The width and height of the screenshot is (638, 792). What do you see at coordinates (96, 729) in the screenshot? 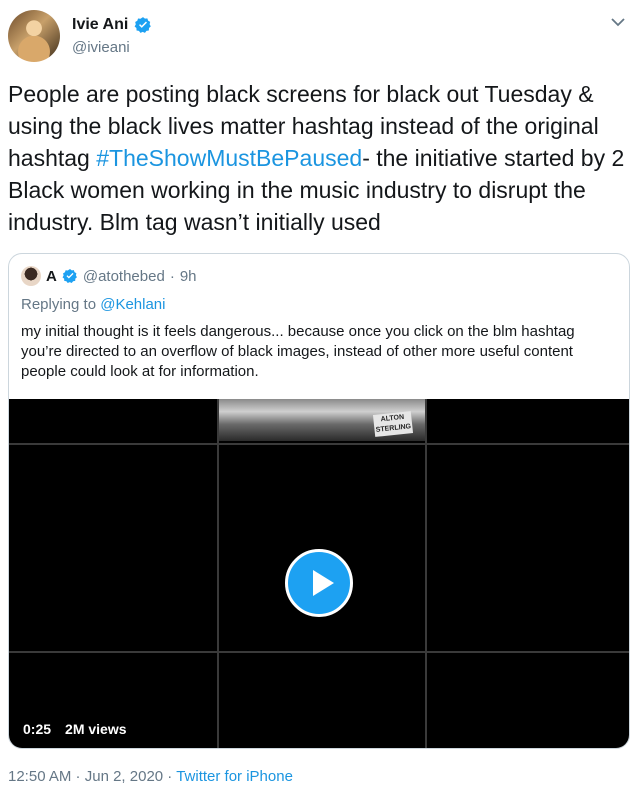
I see `video-views: 2M views` at bounding box center [96, 729].